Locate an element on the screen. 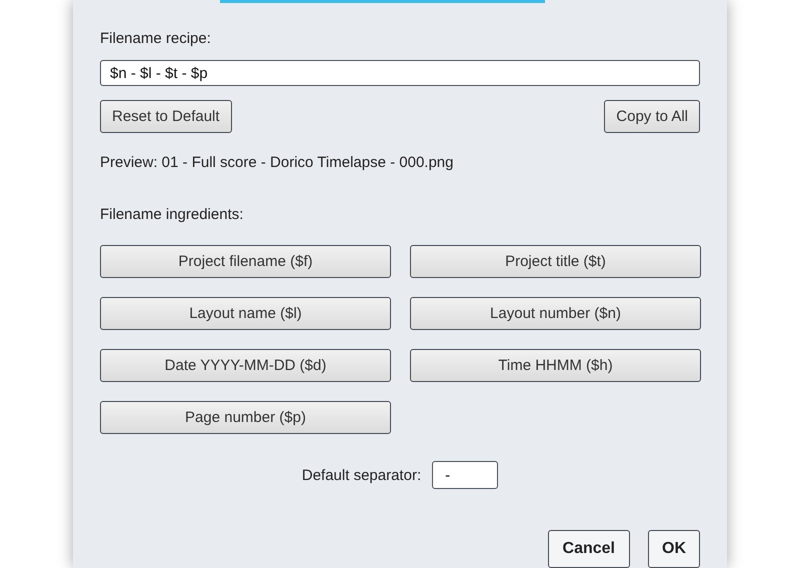  cancel-button: Cancel is located at coordinates (589, 549).